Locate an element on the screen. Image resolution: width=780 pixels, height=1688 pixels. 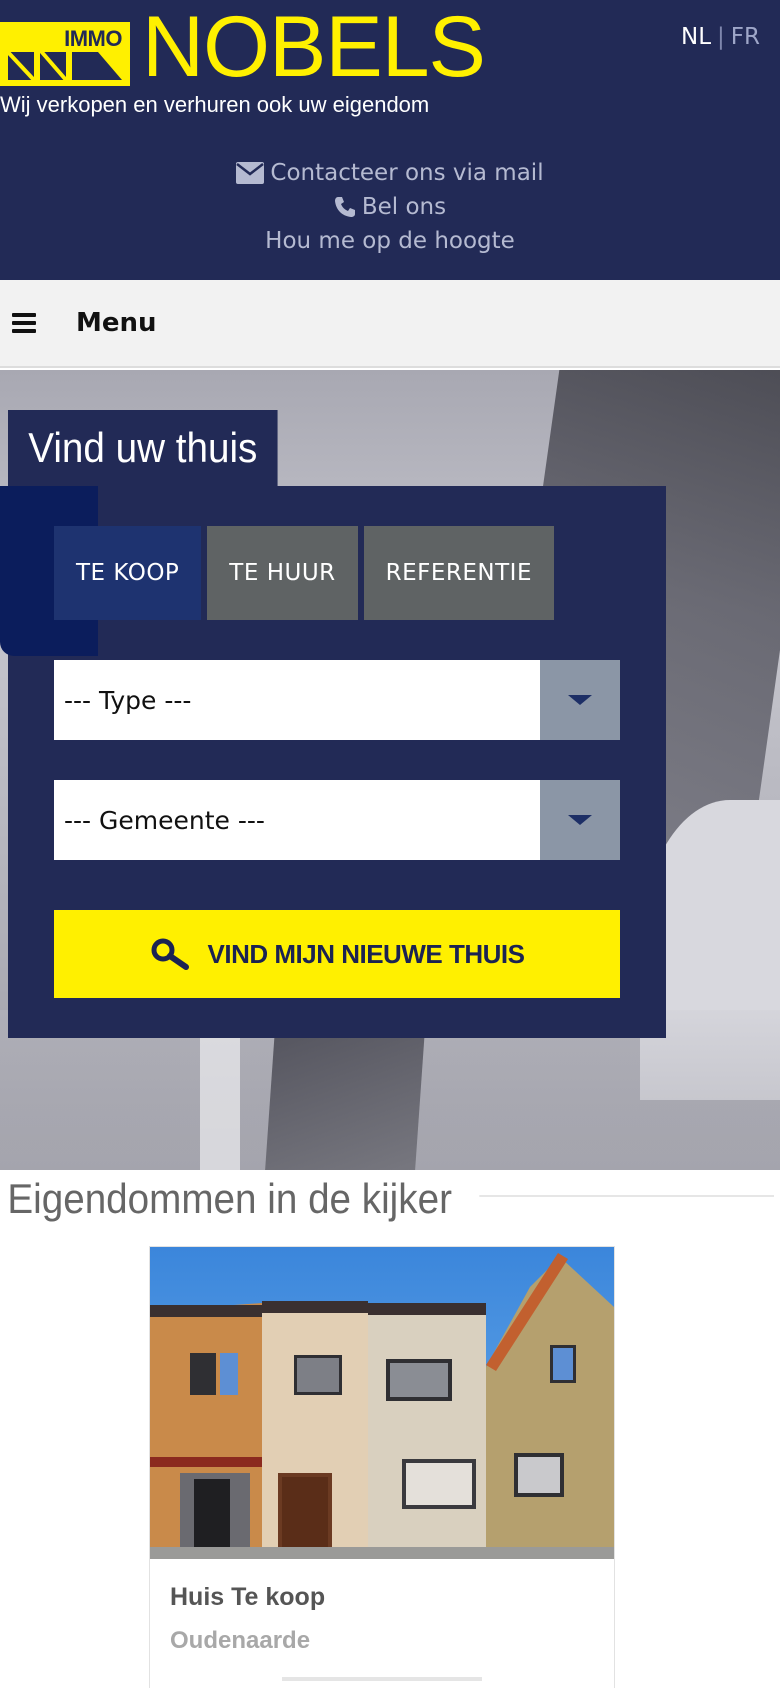
tab-te-huur: TE HUUR is located at coordinates (282, 573).